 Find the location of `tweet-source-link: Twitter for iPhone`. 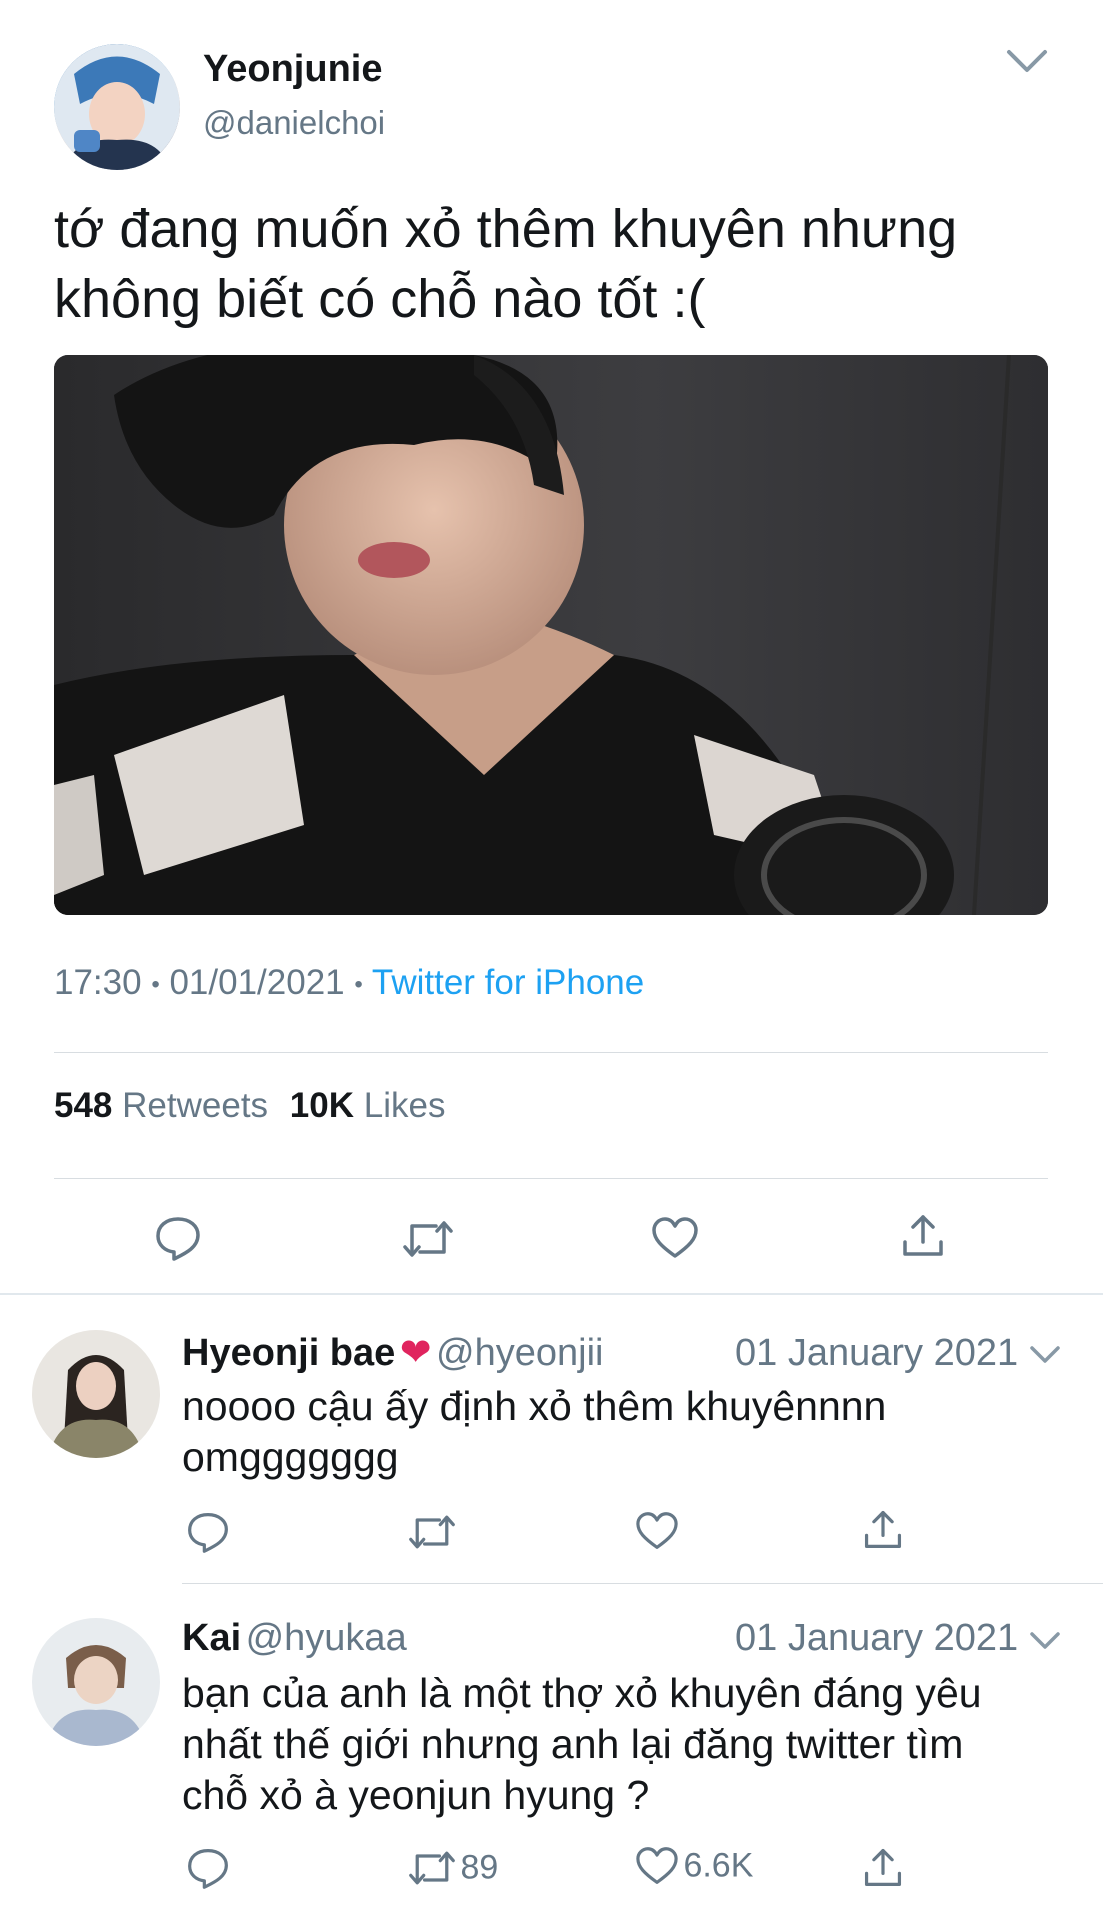

tweet-source-link: Twitter for iPhone is located at coordinates (508, 982).